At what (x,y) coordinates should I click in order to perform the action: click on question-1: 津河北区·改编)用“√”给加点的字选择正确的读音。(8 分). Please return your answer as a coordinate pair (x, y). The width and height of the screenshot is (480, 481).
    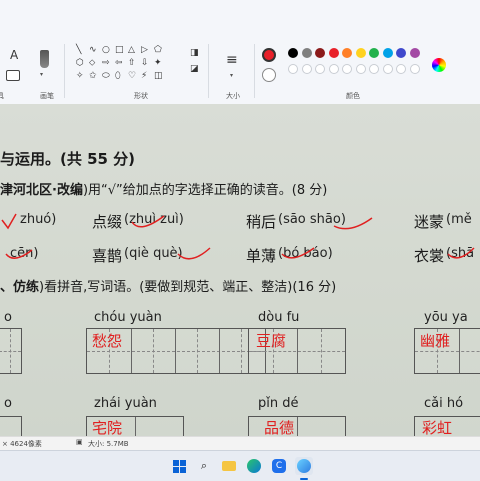
    Looking at the image, I should click on (163, 188).